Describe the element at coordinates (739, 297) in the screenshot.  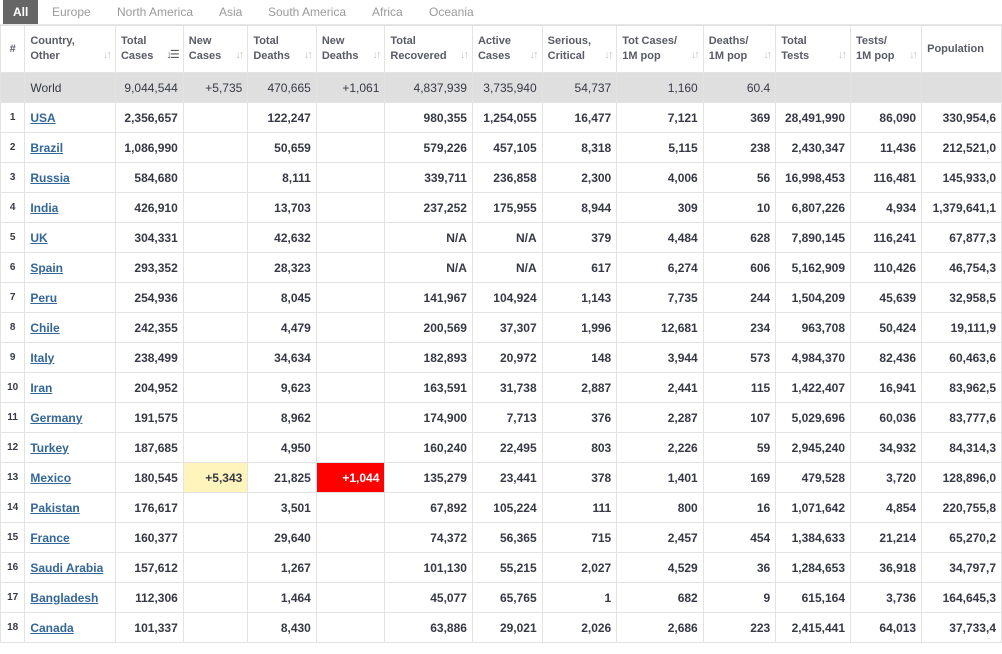
I see `cell-deaths-1m: 244` at that location.